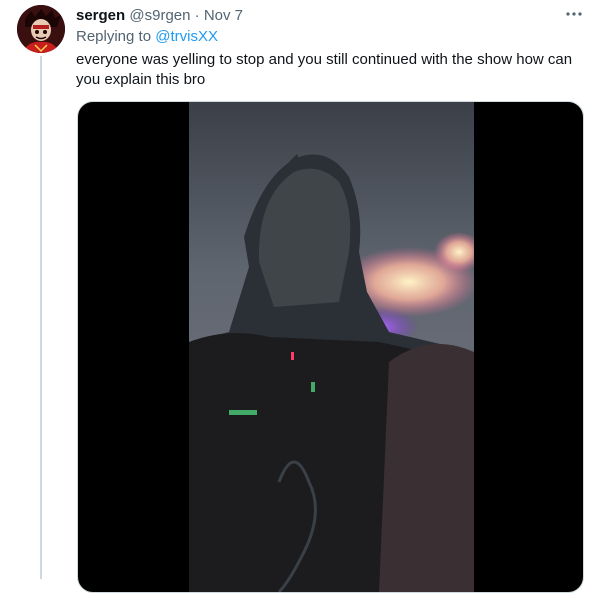 The width and height of the screenshot is (601, 593). I want to click on replying-to: Replying to @trvisXX, so click(147, 37).